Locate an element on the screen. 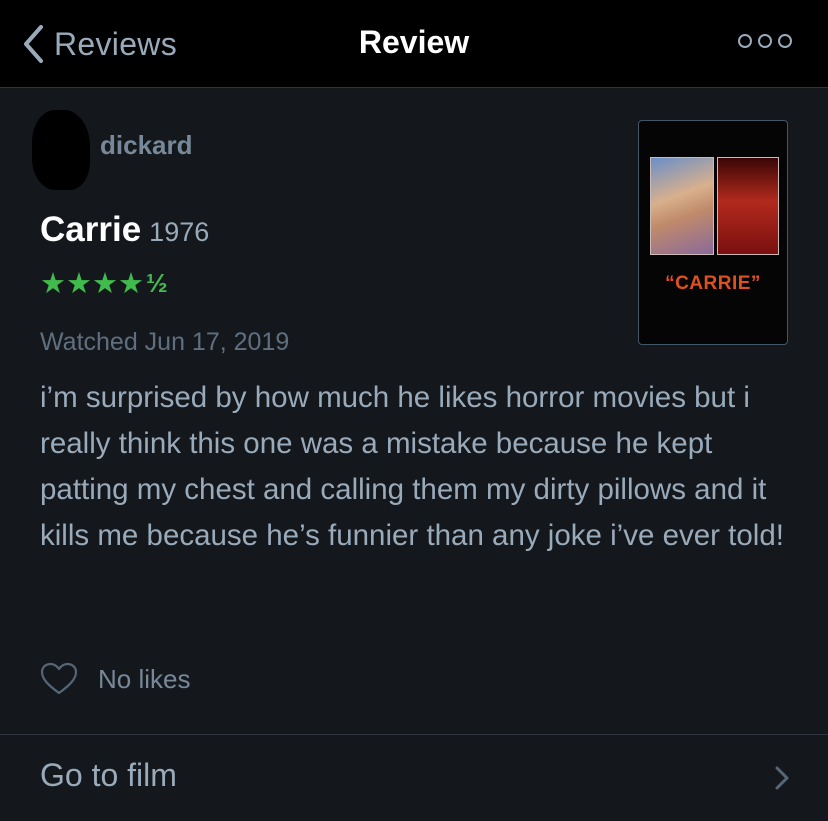 The width and height of the screenshot is (828, 821). go-to-film-button: Go to film is located at coordinates (414, 778).